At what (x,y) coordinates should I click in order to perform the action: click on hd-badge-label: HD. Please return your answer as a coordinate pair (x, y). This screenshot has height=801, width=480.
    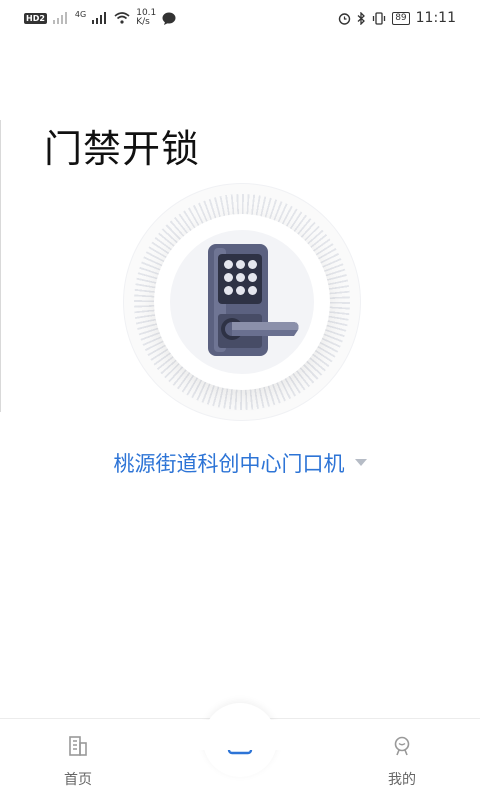
    Looking at the image, I should click on (33, 18).